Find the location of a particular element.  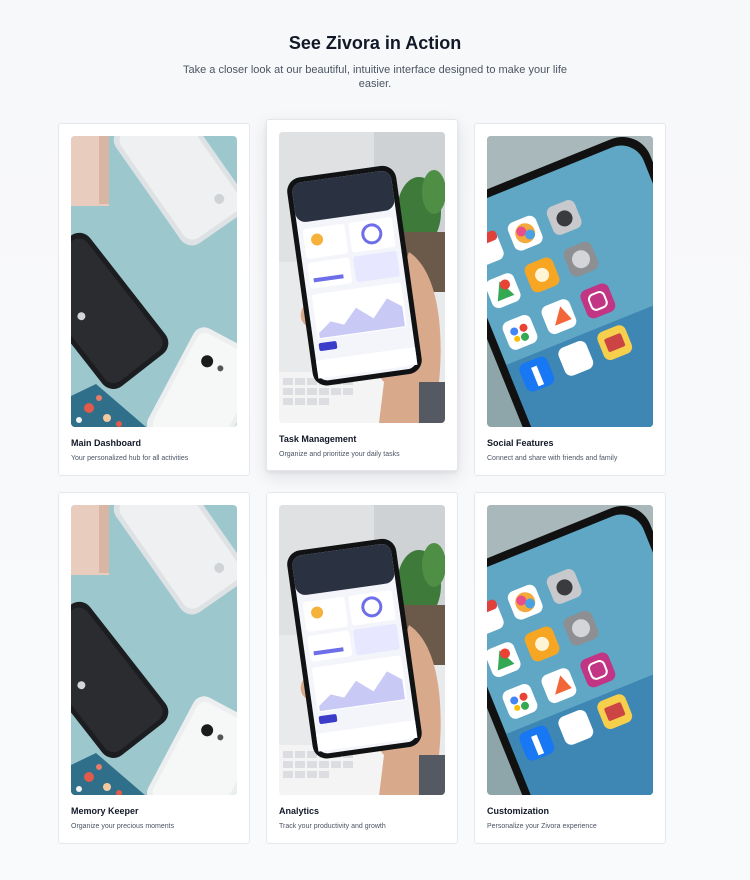

card-title: Main Dashboard is located at coordinates (106, 443).